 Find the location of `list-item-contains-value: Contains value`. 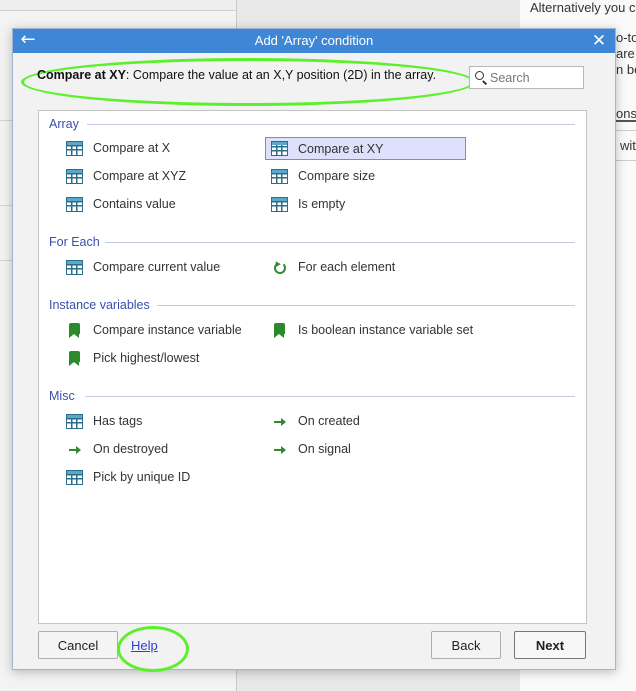

list-item-contains-value: Contains value is located at coordinates (156, 204).